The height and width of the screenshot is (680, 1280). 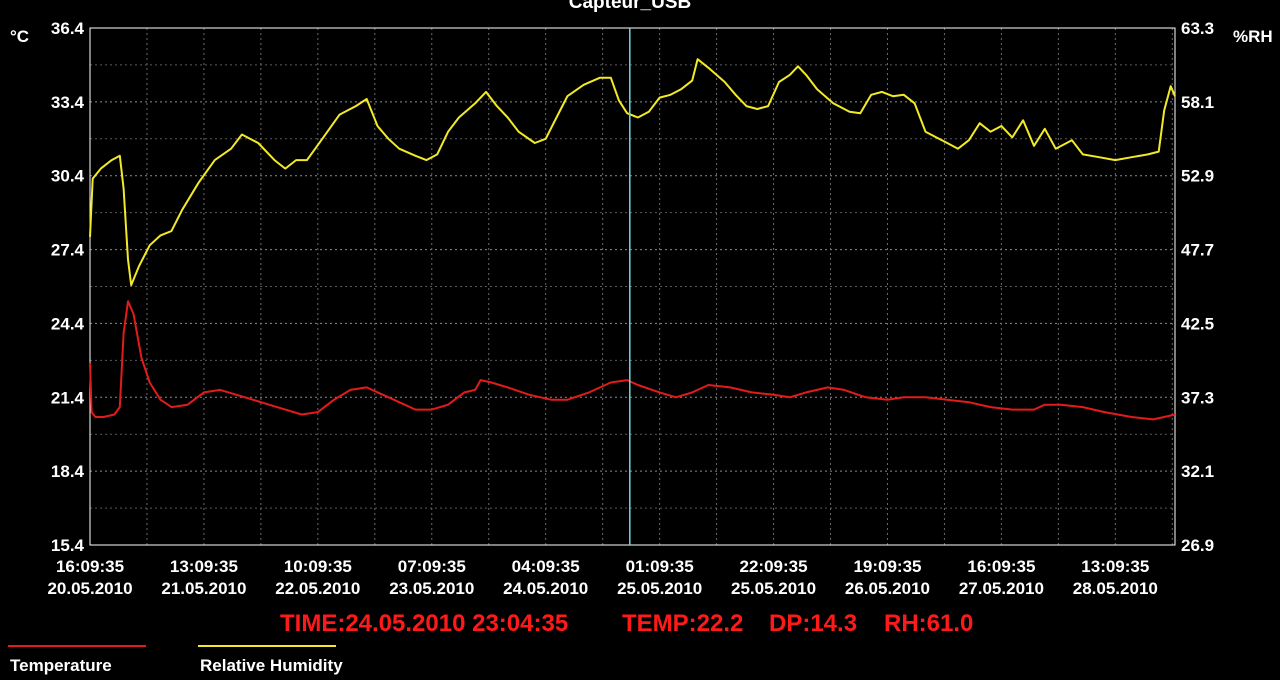 What do you see at coordinates (682, 623) in the screenshot?
I see `readout-temp: TEMP:22.2` at bounding box center [682, 623].